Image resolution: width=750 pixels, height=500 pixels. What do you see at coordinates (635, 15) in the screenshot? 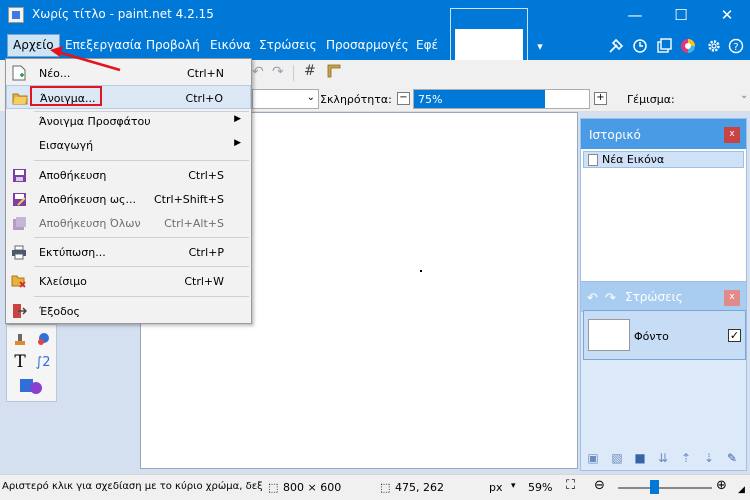
I see `minimize-button: —` at bounding box center [635, 15].